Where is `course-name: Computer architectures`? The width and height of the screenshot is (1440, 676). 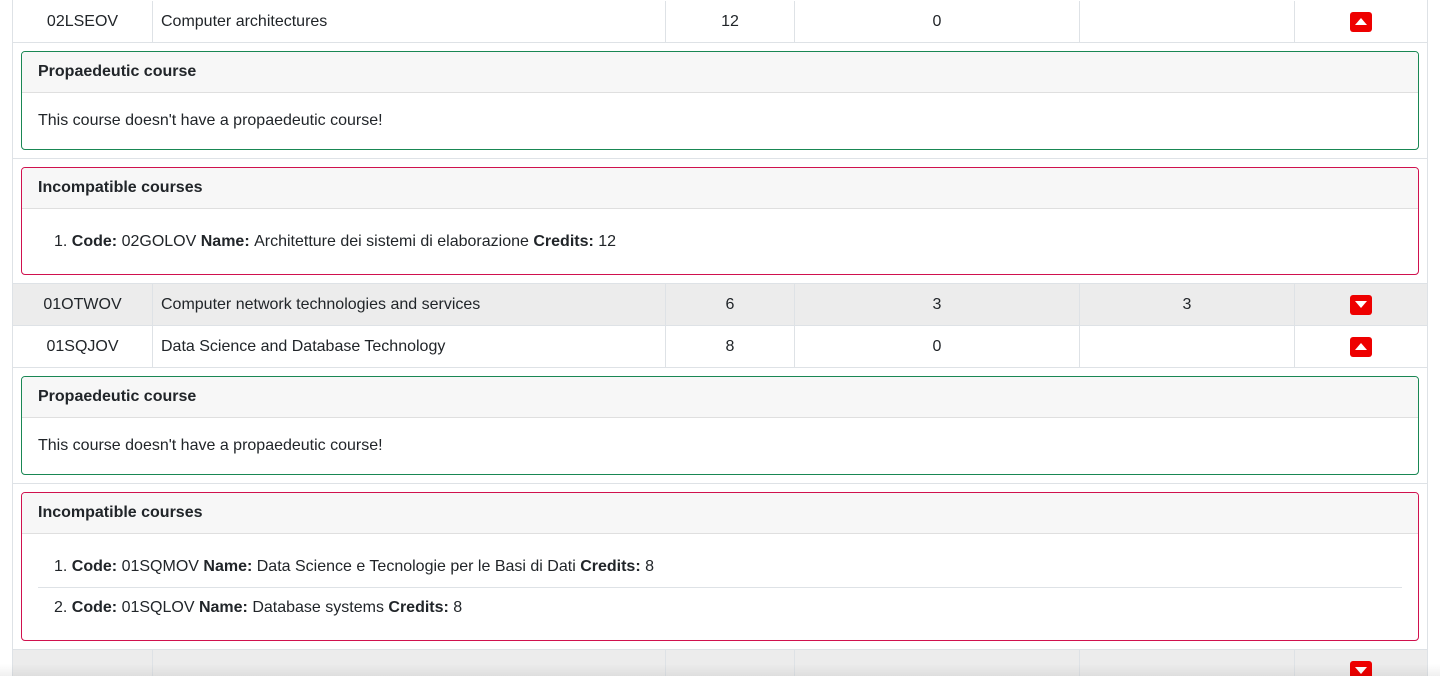
course-name: Computer architectures is located at coordinates (409, 21).